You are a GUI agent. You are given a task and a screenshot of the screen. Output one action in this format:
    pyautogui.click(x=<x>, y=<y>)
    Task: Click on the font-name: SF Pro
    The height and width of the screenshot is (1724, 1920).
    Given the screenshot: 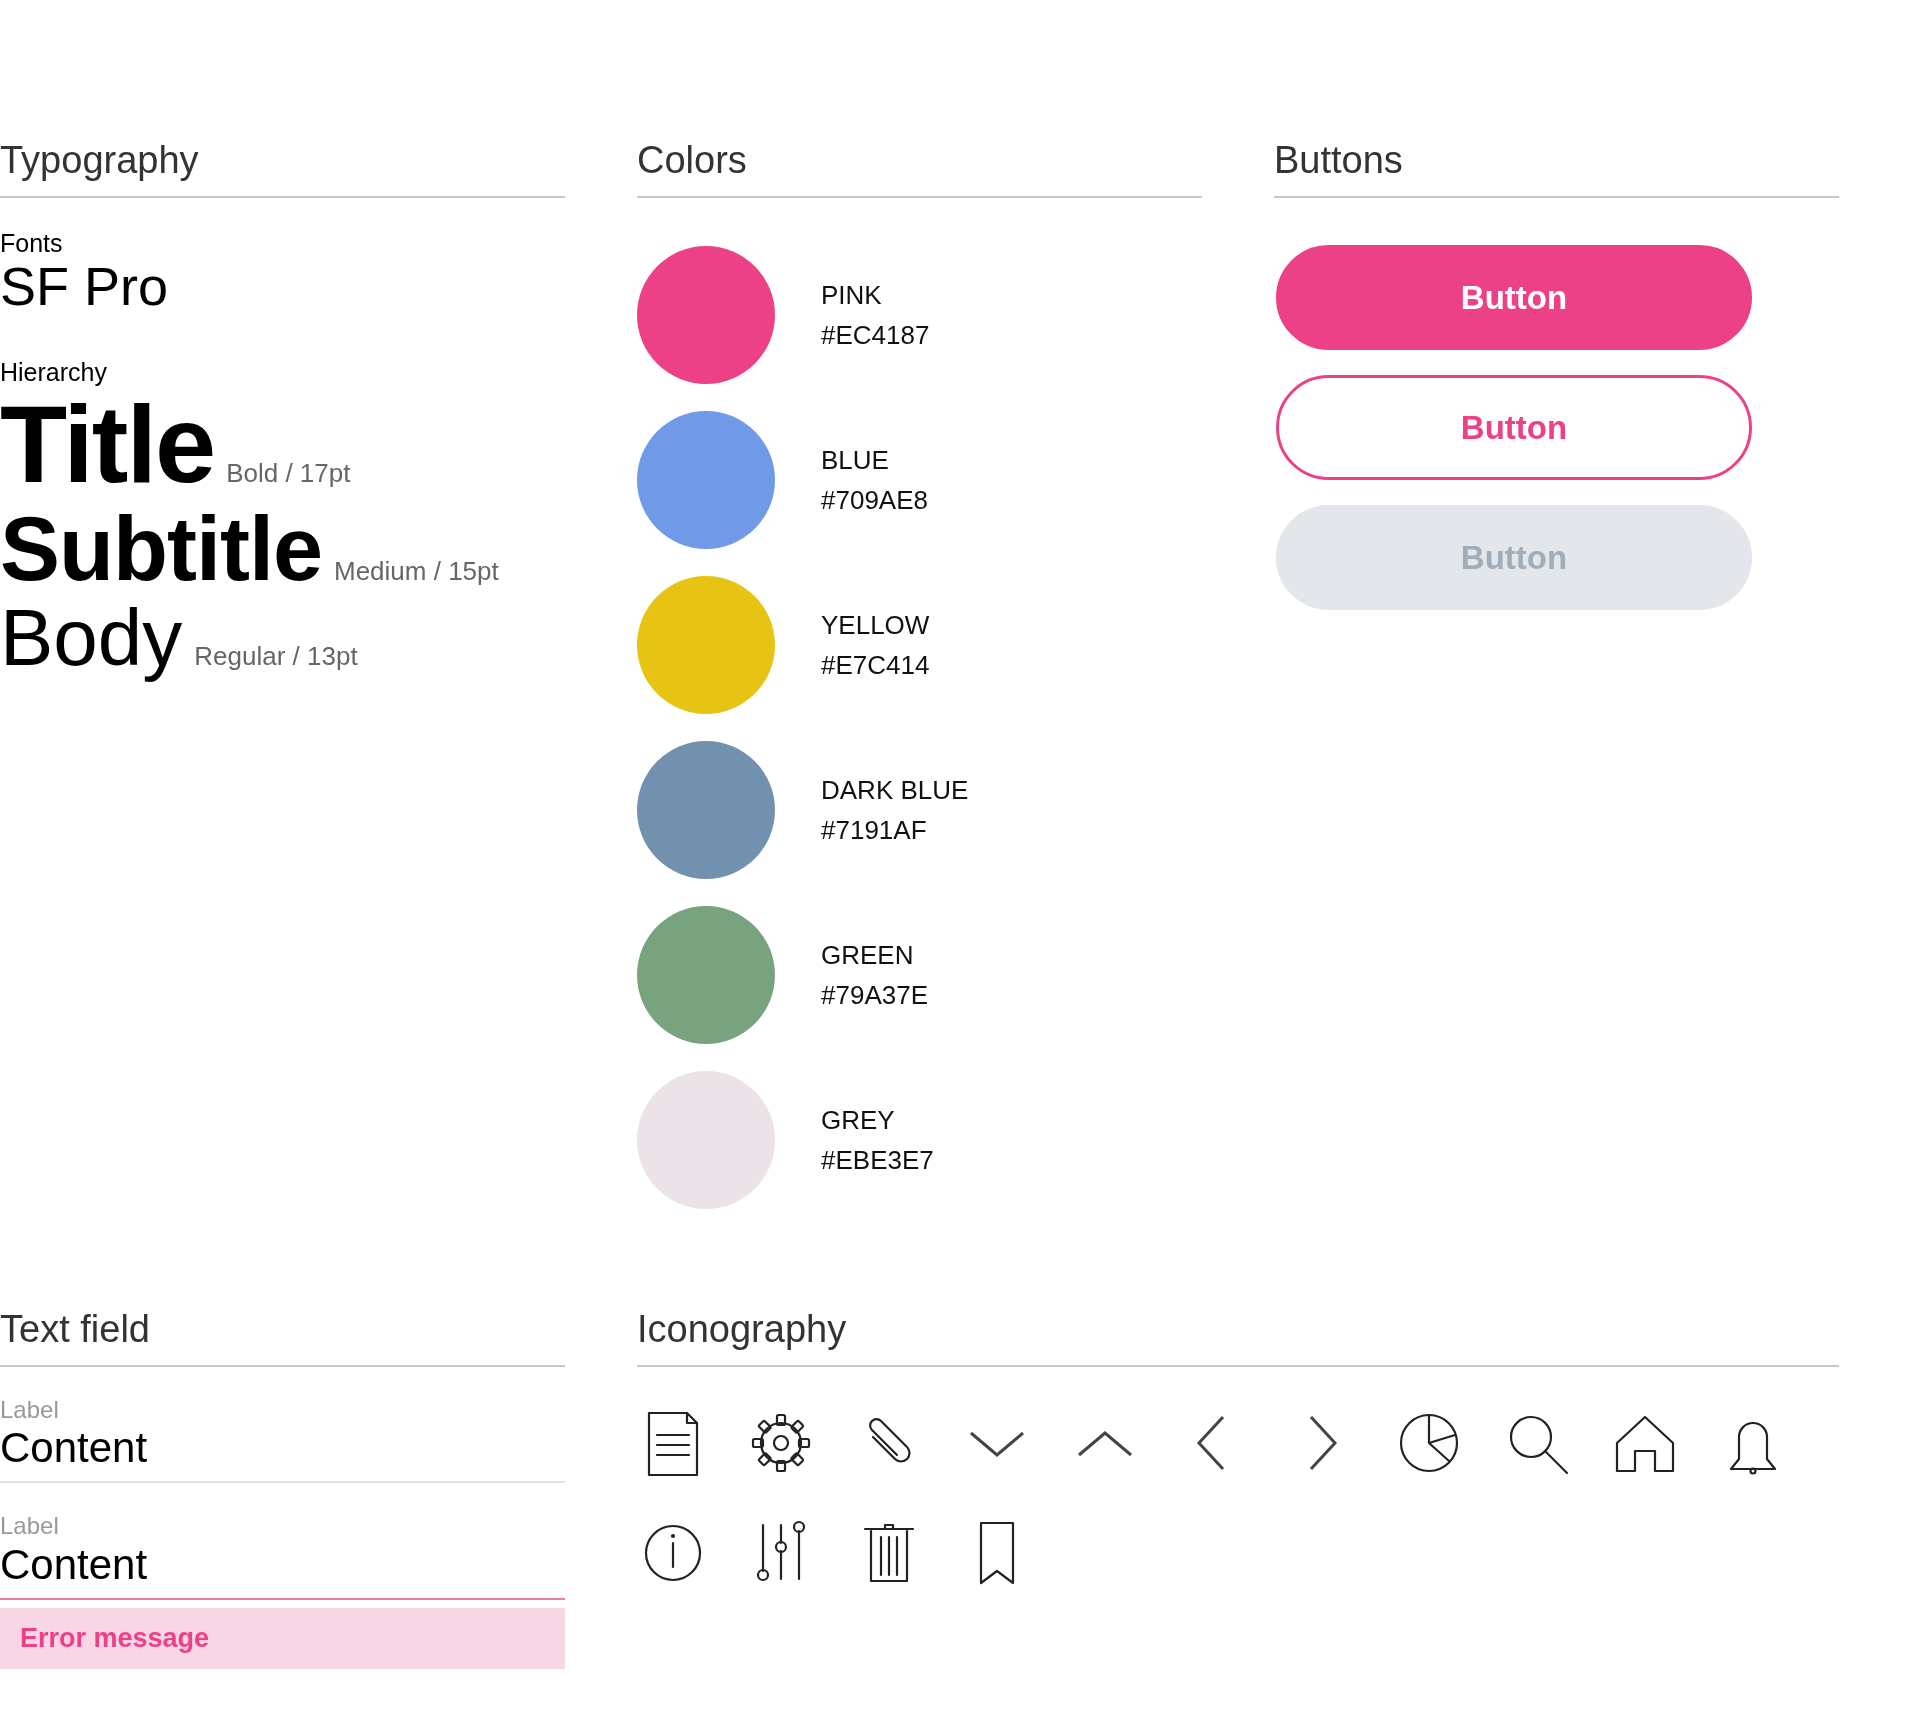 What is the action you would take?
    pyautogui.click(x=85, y=287)
    